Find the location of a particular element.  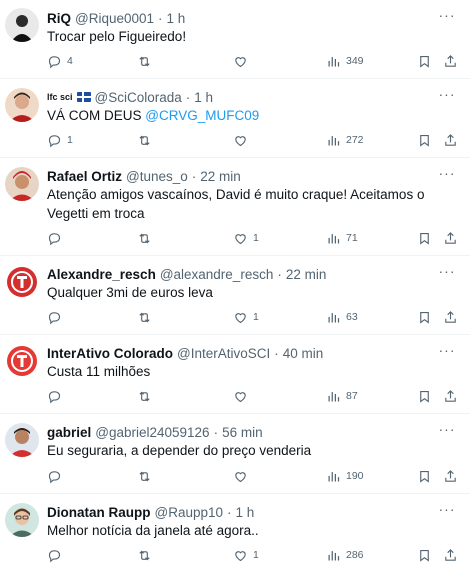

views-button: 87 is located at coordinates (342, 396).